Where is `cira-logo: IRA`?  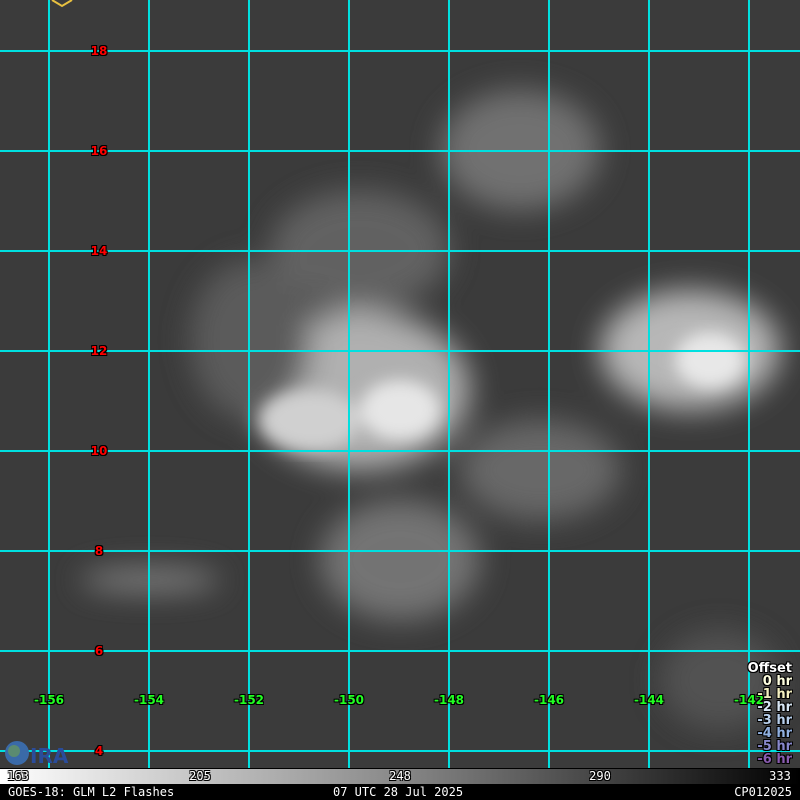
cira-logo: IRA is located at coordinates (37, 754).